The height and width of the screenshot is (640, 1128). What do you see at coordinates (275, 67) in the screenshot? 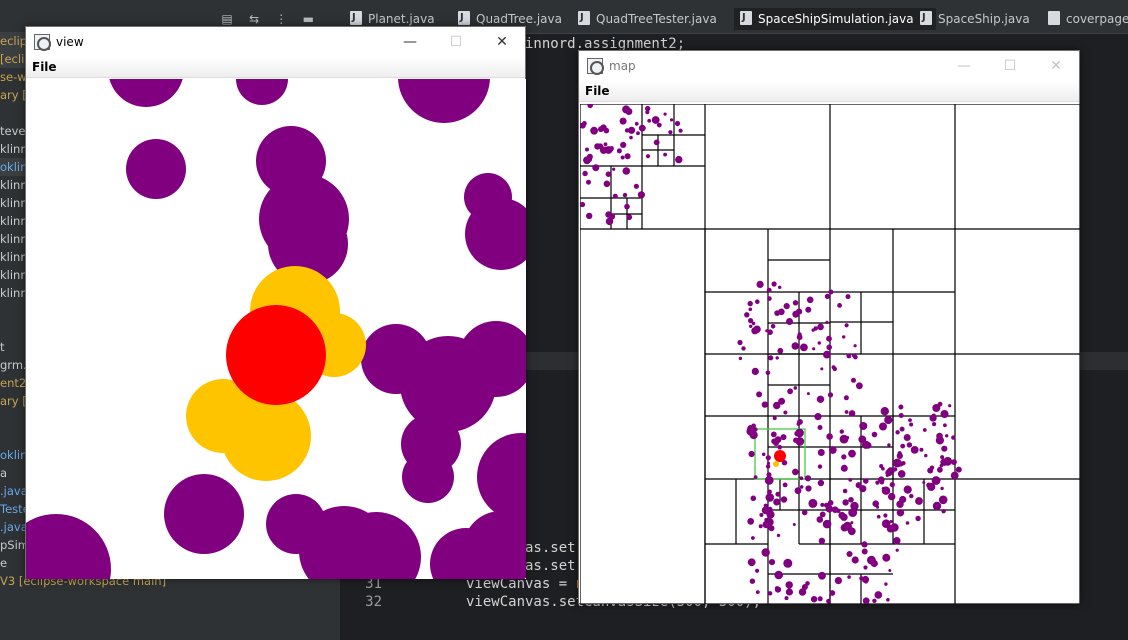
I see `view-menubar: File` at bounding box center [275, 67].